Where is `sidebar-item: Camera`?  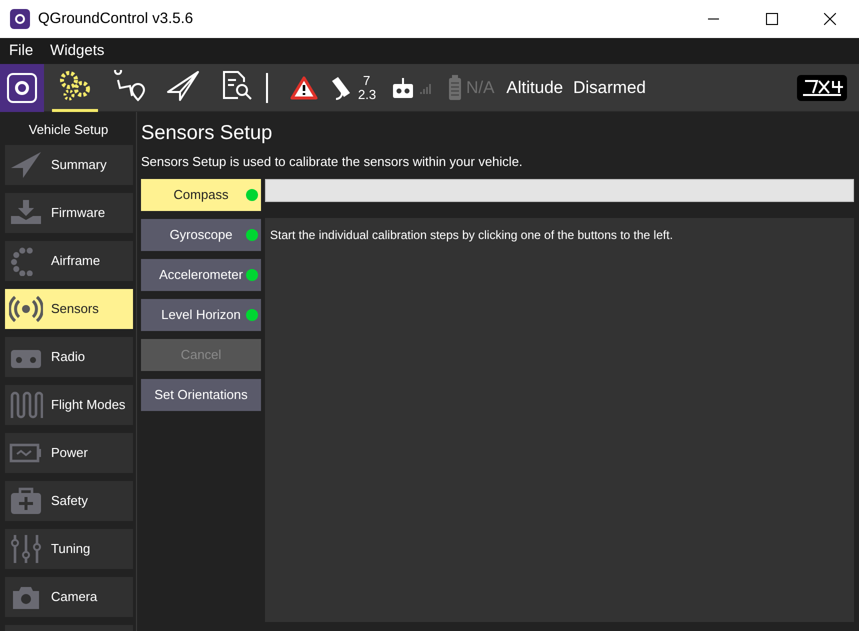
sidebar-item: Camera is located at coordinates (69, 596).